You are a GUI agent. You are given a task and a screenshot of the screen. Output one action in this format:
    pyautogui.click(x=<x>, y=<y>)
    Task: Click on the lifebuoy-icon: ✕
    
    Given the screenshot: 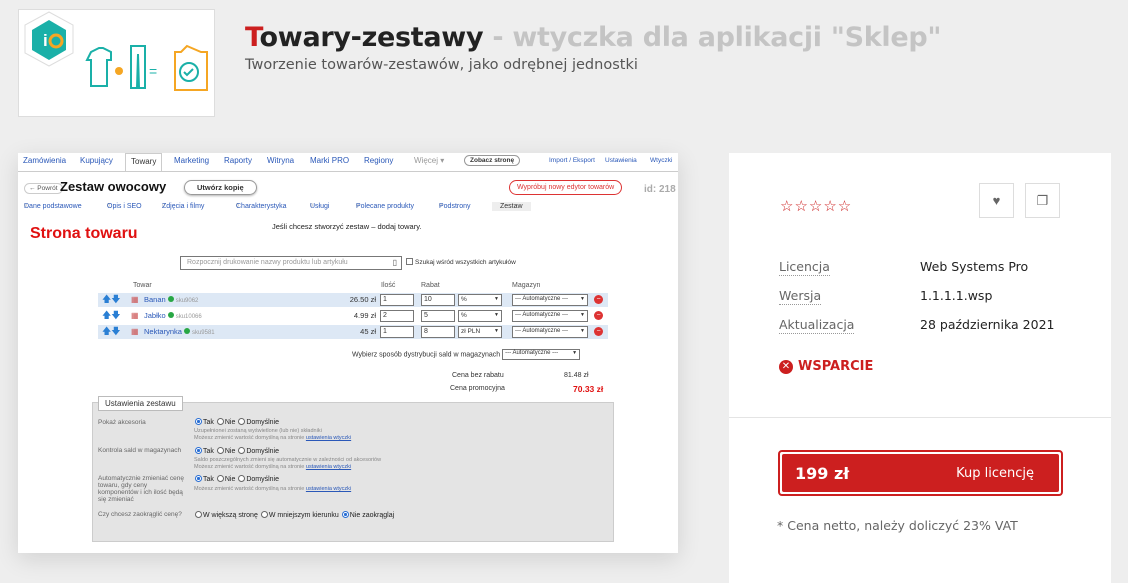 What is the action you would take?
    pyautogui.click(x=786, y=366)
    